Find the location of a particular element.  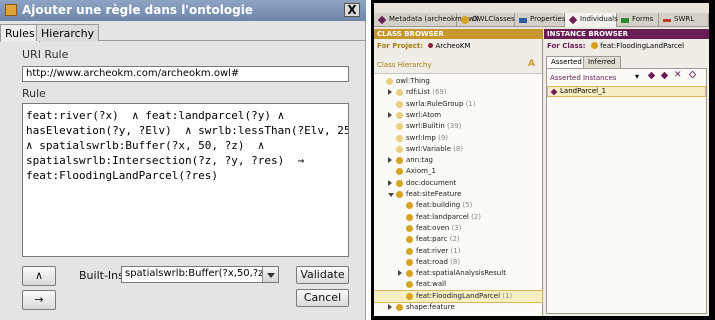

class-tree-row: feat:parc (2) is located at coordinates (458, 239).